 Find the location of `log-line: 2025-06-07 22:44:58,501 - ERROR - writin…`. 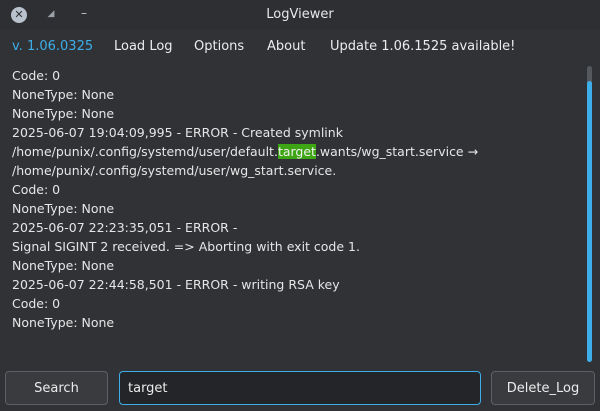

log-line: 2025-06-07 22:44:58,501 - ERROR - writin… is located at coordinates (176, 284).